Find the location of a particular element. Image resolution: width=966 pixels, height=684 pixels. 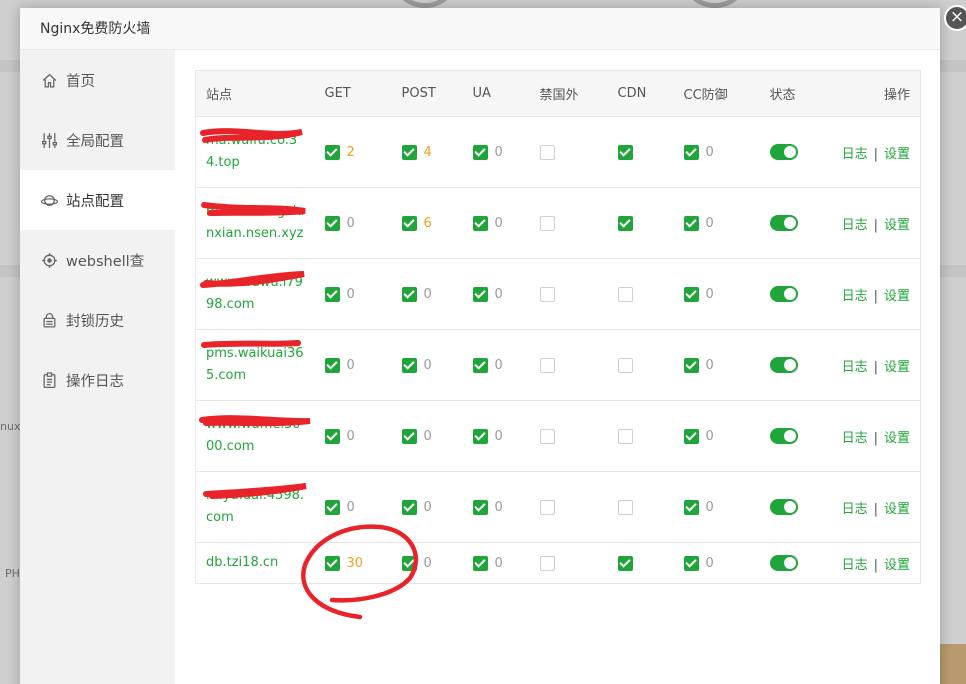

site-name-link: ma.waifu.co.34.top is located at coordinates (256, 152).